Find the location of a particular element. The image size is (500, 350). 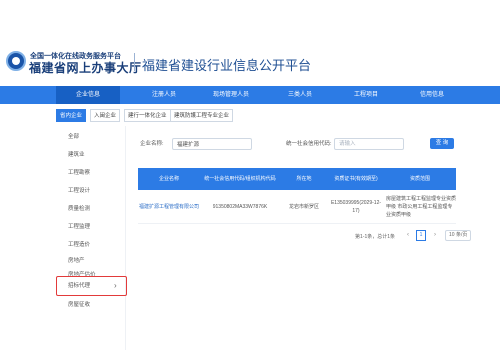

chevron-right-icon: › is located at coordinates (115, 285).